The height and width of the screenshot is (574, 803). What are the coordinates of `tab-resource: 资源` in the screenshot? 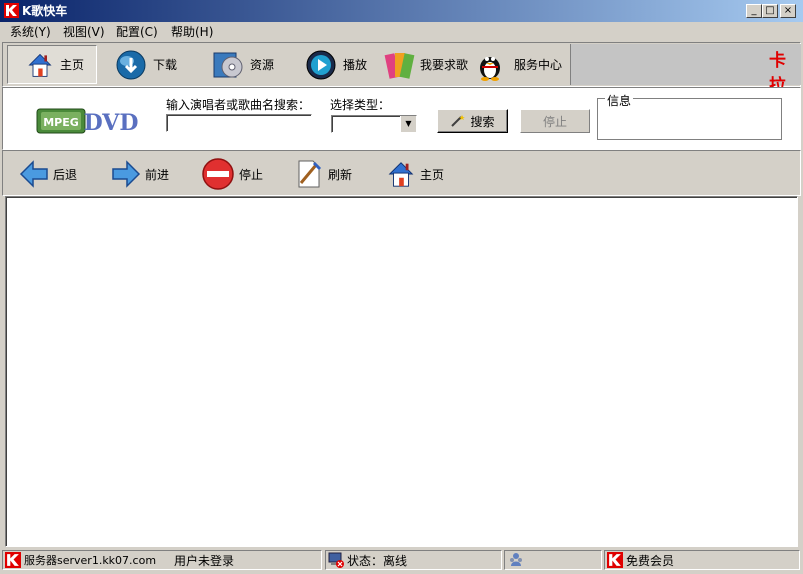 It's located at (243, 64).